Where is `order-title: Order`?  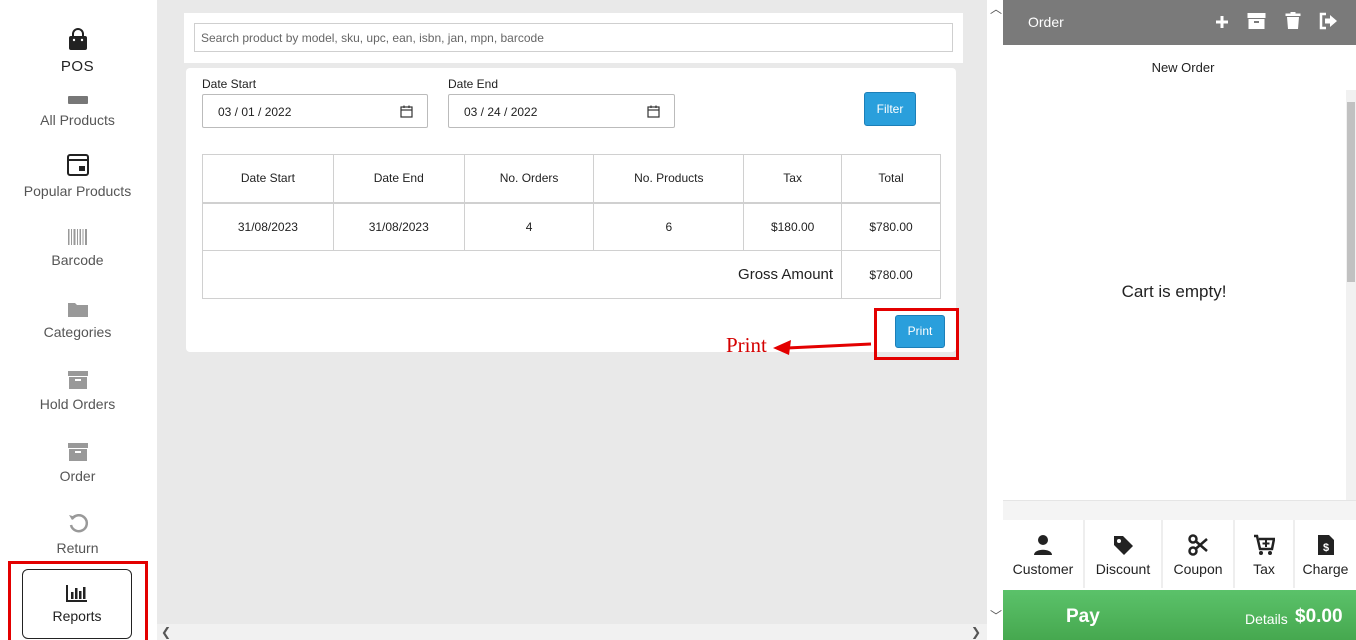
order-title: Order is located at coordinates (1046, 22).